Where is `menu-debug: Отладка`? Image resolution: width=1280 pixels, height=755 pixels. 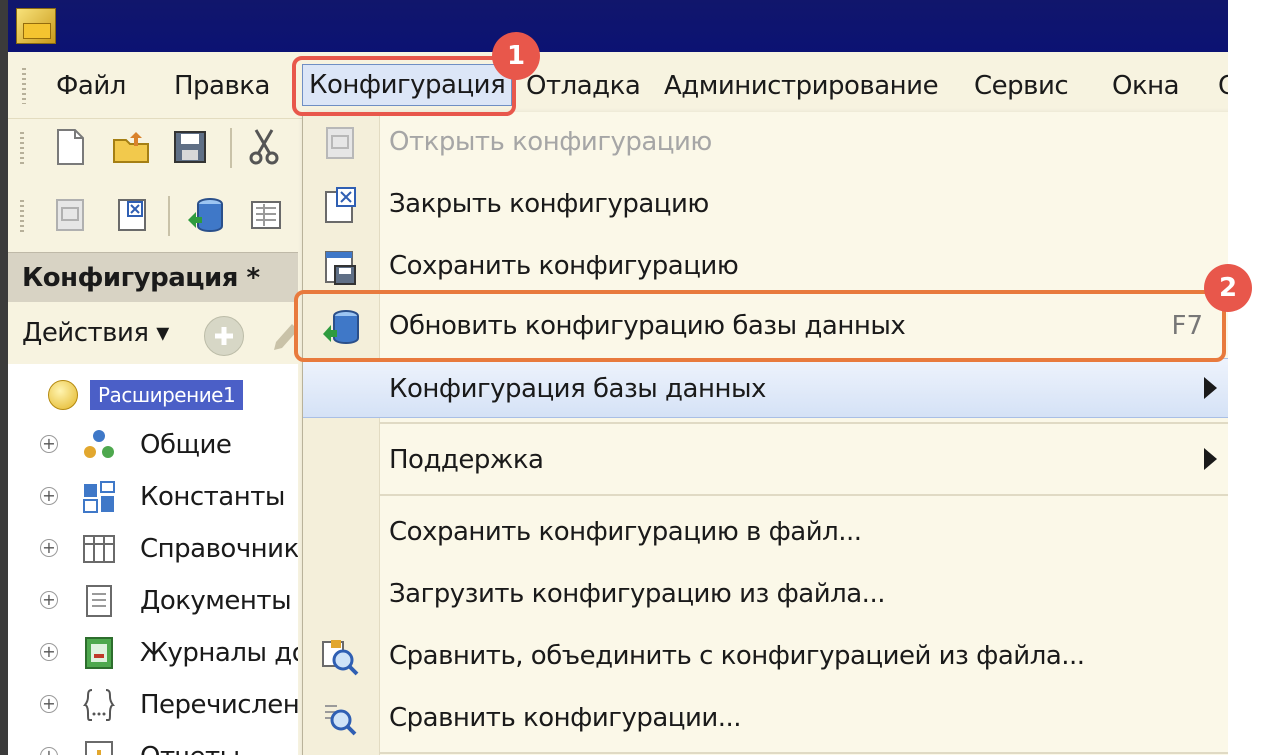
menu-debug: Отладка is located at coordinates (583, 86).